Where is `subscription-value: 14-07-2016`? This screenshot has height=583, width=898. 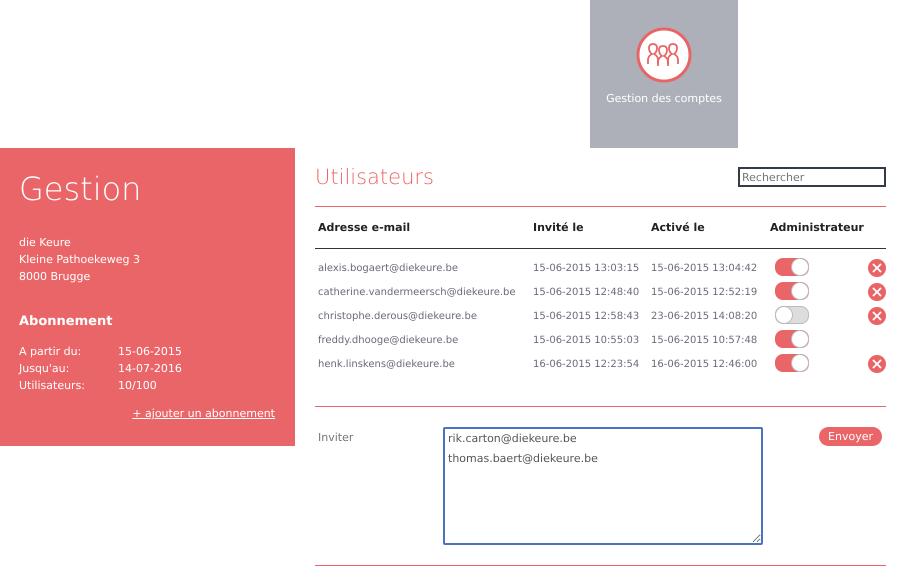
subscription-value: 14-07-2016 is located at coordinates (150, 369).